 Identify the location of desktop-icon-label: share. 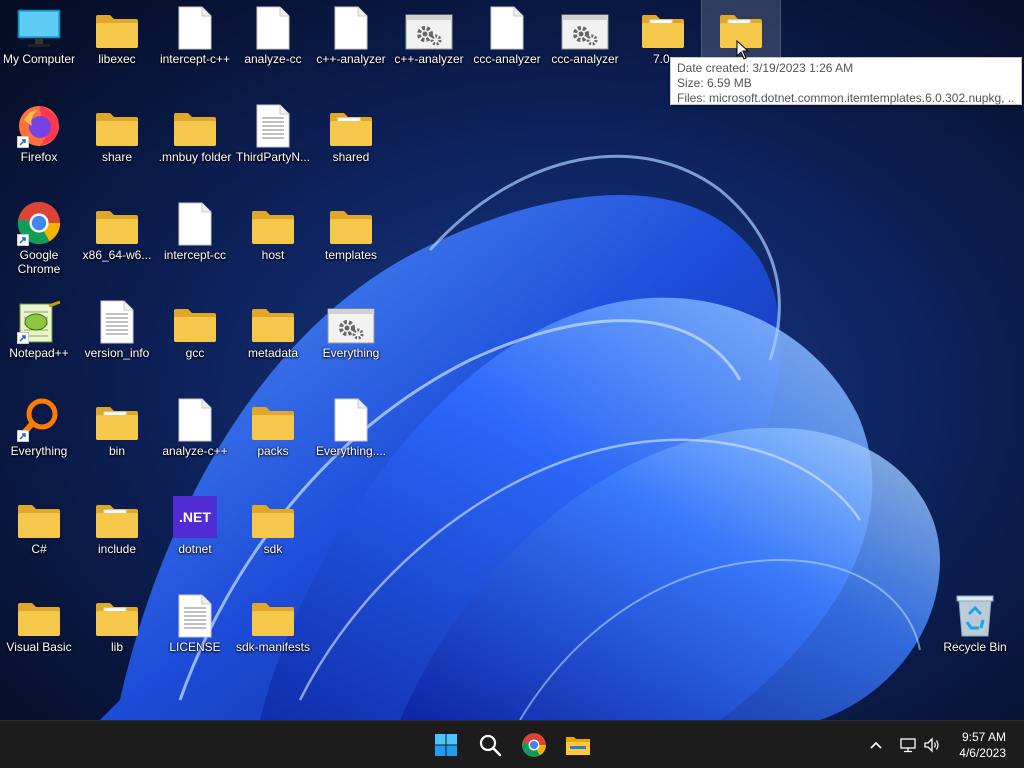
(117, 157).